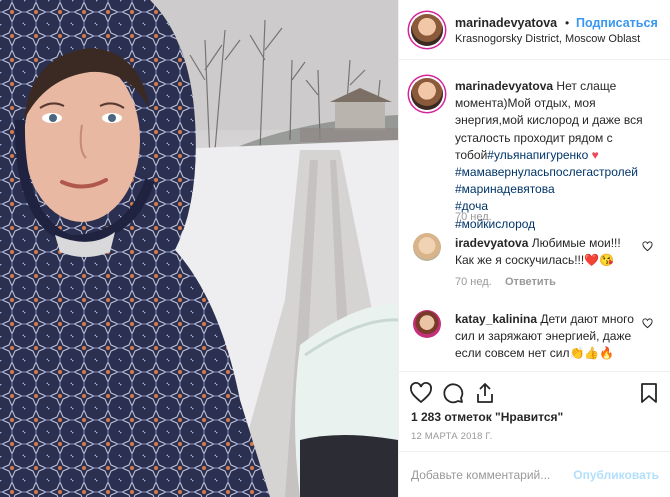 The width and height of the screenshot is (670, 497). Describe the element at coordinates (595, 154) in the screenshot. I see `heart-emoji-icon: ♥` at that location.